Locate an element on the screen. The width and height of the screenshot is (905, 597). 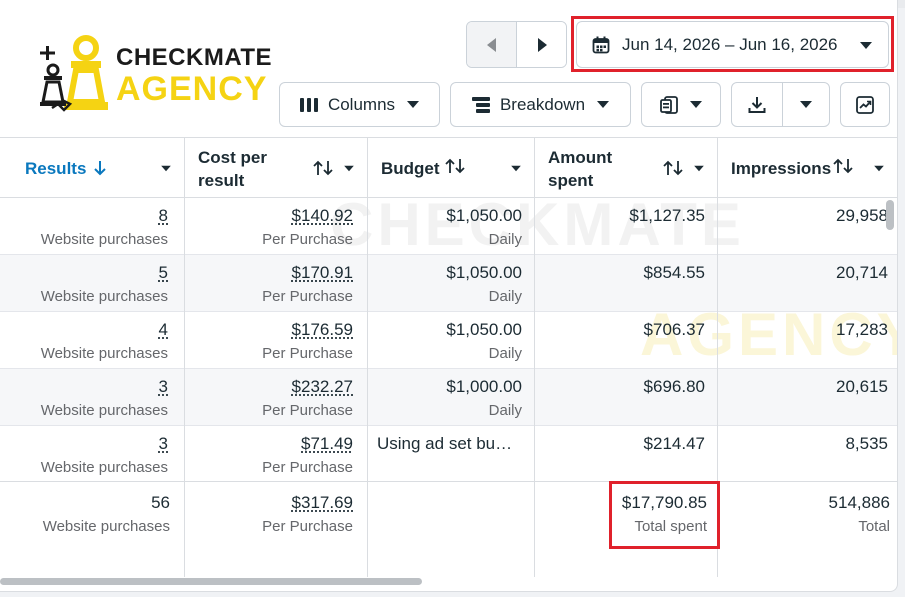
next-period-button is located at coordinates (541, 44).